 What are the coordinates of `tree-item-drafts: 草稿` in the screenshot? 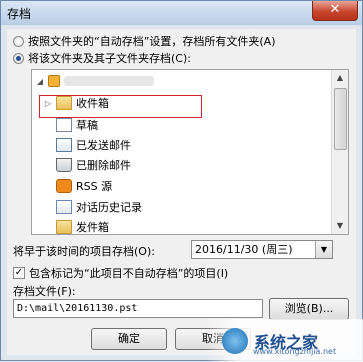 It's located at (77, 125).